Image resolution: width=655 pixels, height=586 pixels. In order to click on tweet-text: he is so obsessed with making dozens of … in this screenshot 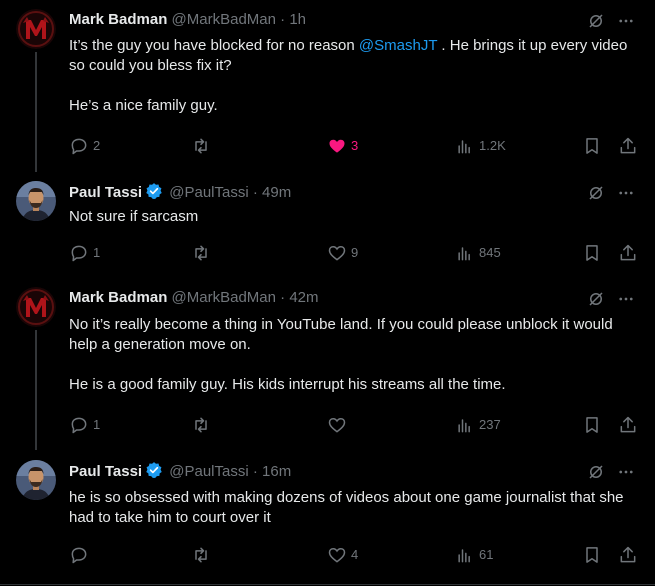, I will do `click(354, 508)`.